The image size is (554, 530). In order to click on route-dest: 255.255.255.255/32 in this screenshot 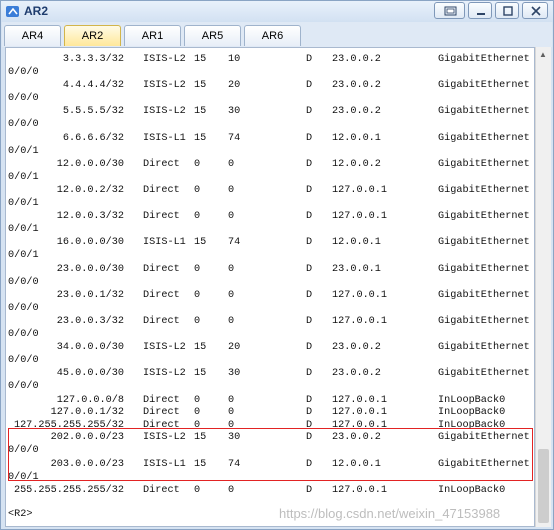, I will do `click(68, 490)`.